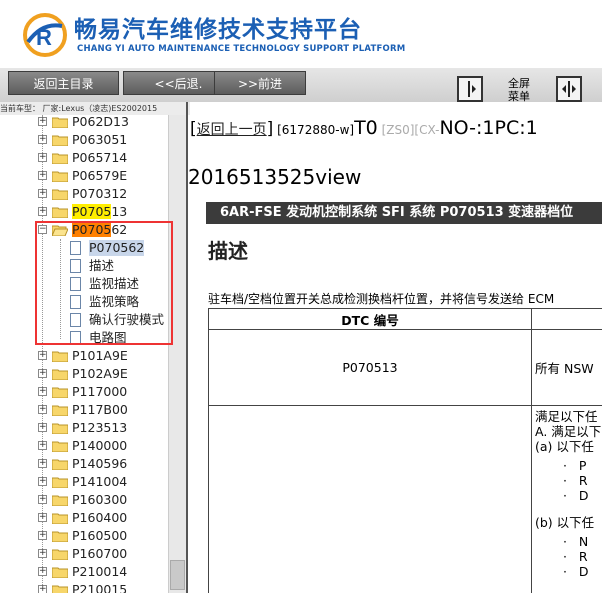  Describe the element at coordinates (100, 122) in the screenshot. I see `tree-item-label: P062D13` at that location.